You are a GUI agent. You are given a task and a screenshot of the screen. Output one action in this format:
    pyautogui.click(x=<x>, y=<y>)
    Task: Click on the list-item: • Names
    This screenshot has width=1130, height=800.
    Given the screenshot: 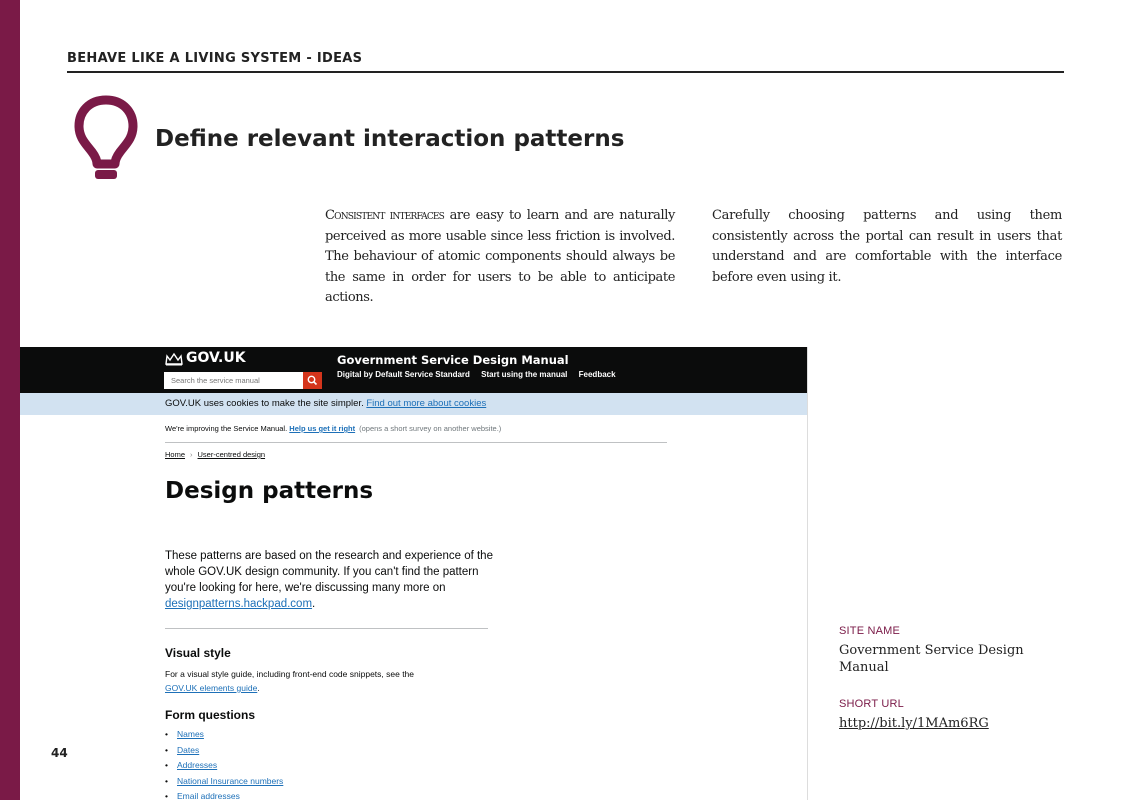 What is the action you would take?
    pyautogui.click(x=184, y=734)
    